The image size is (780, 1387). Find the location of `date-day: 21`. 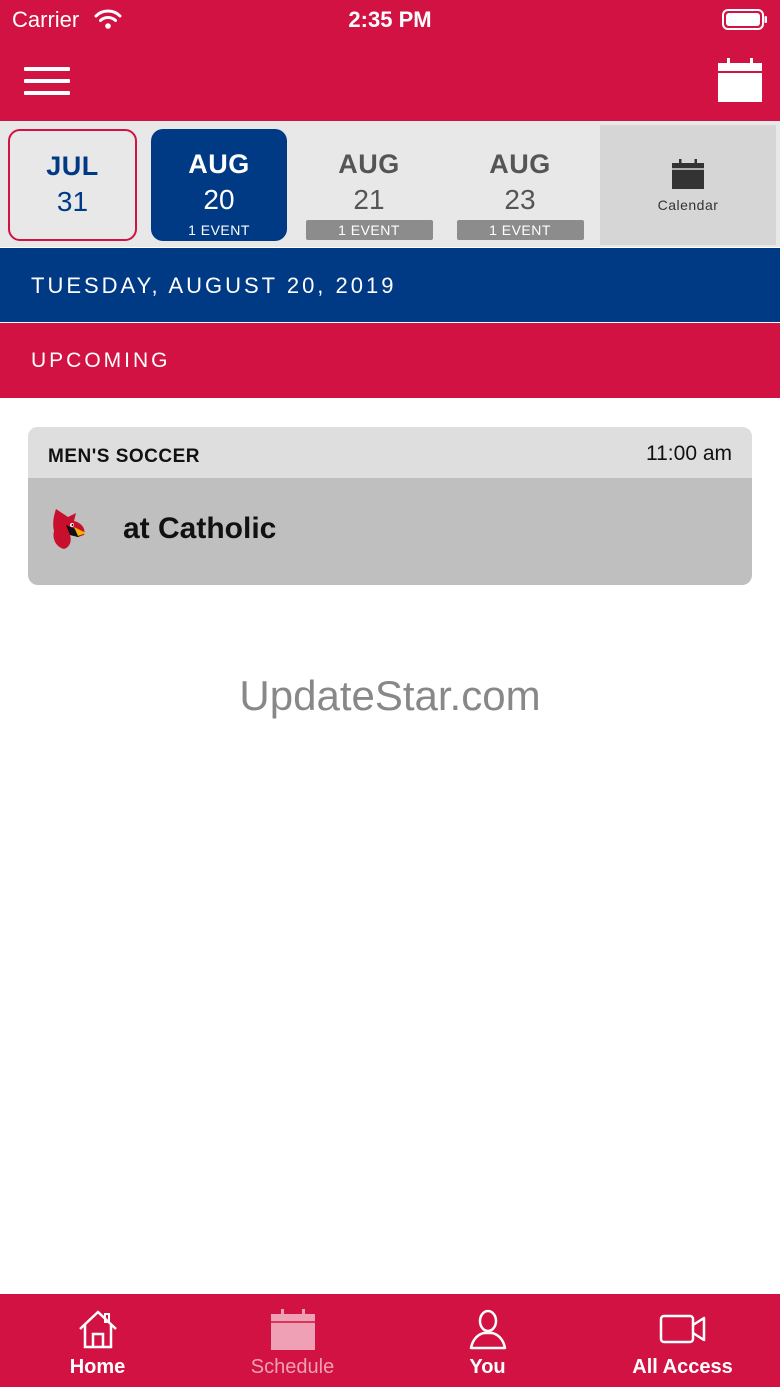

date-day: 21 is located at coordinates (369, 199).